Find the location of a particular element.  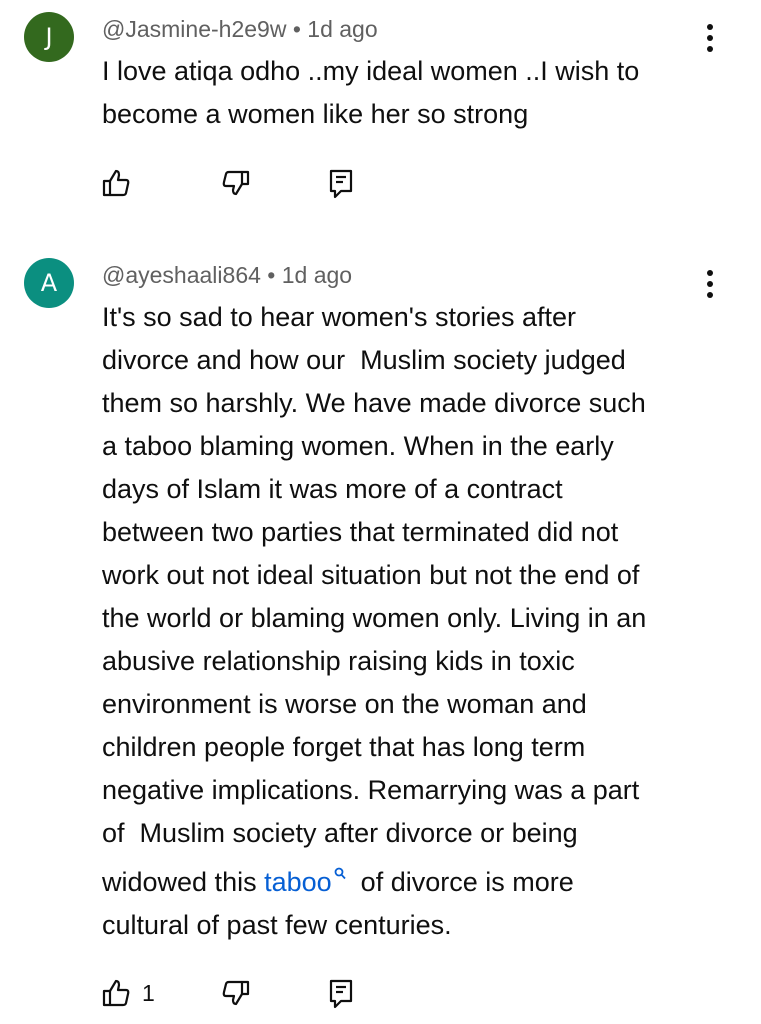

comment-meta: @ayeshaali864 • 1d ago is located at coordinates (227, 275).